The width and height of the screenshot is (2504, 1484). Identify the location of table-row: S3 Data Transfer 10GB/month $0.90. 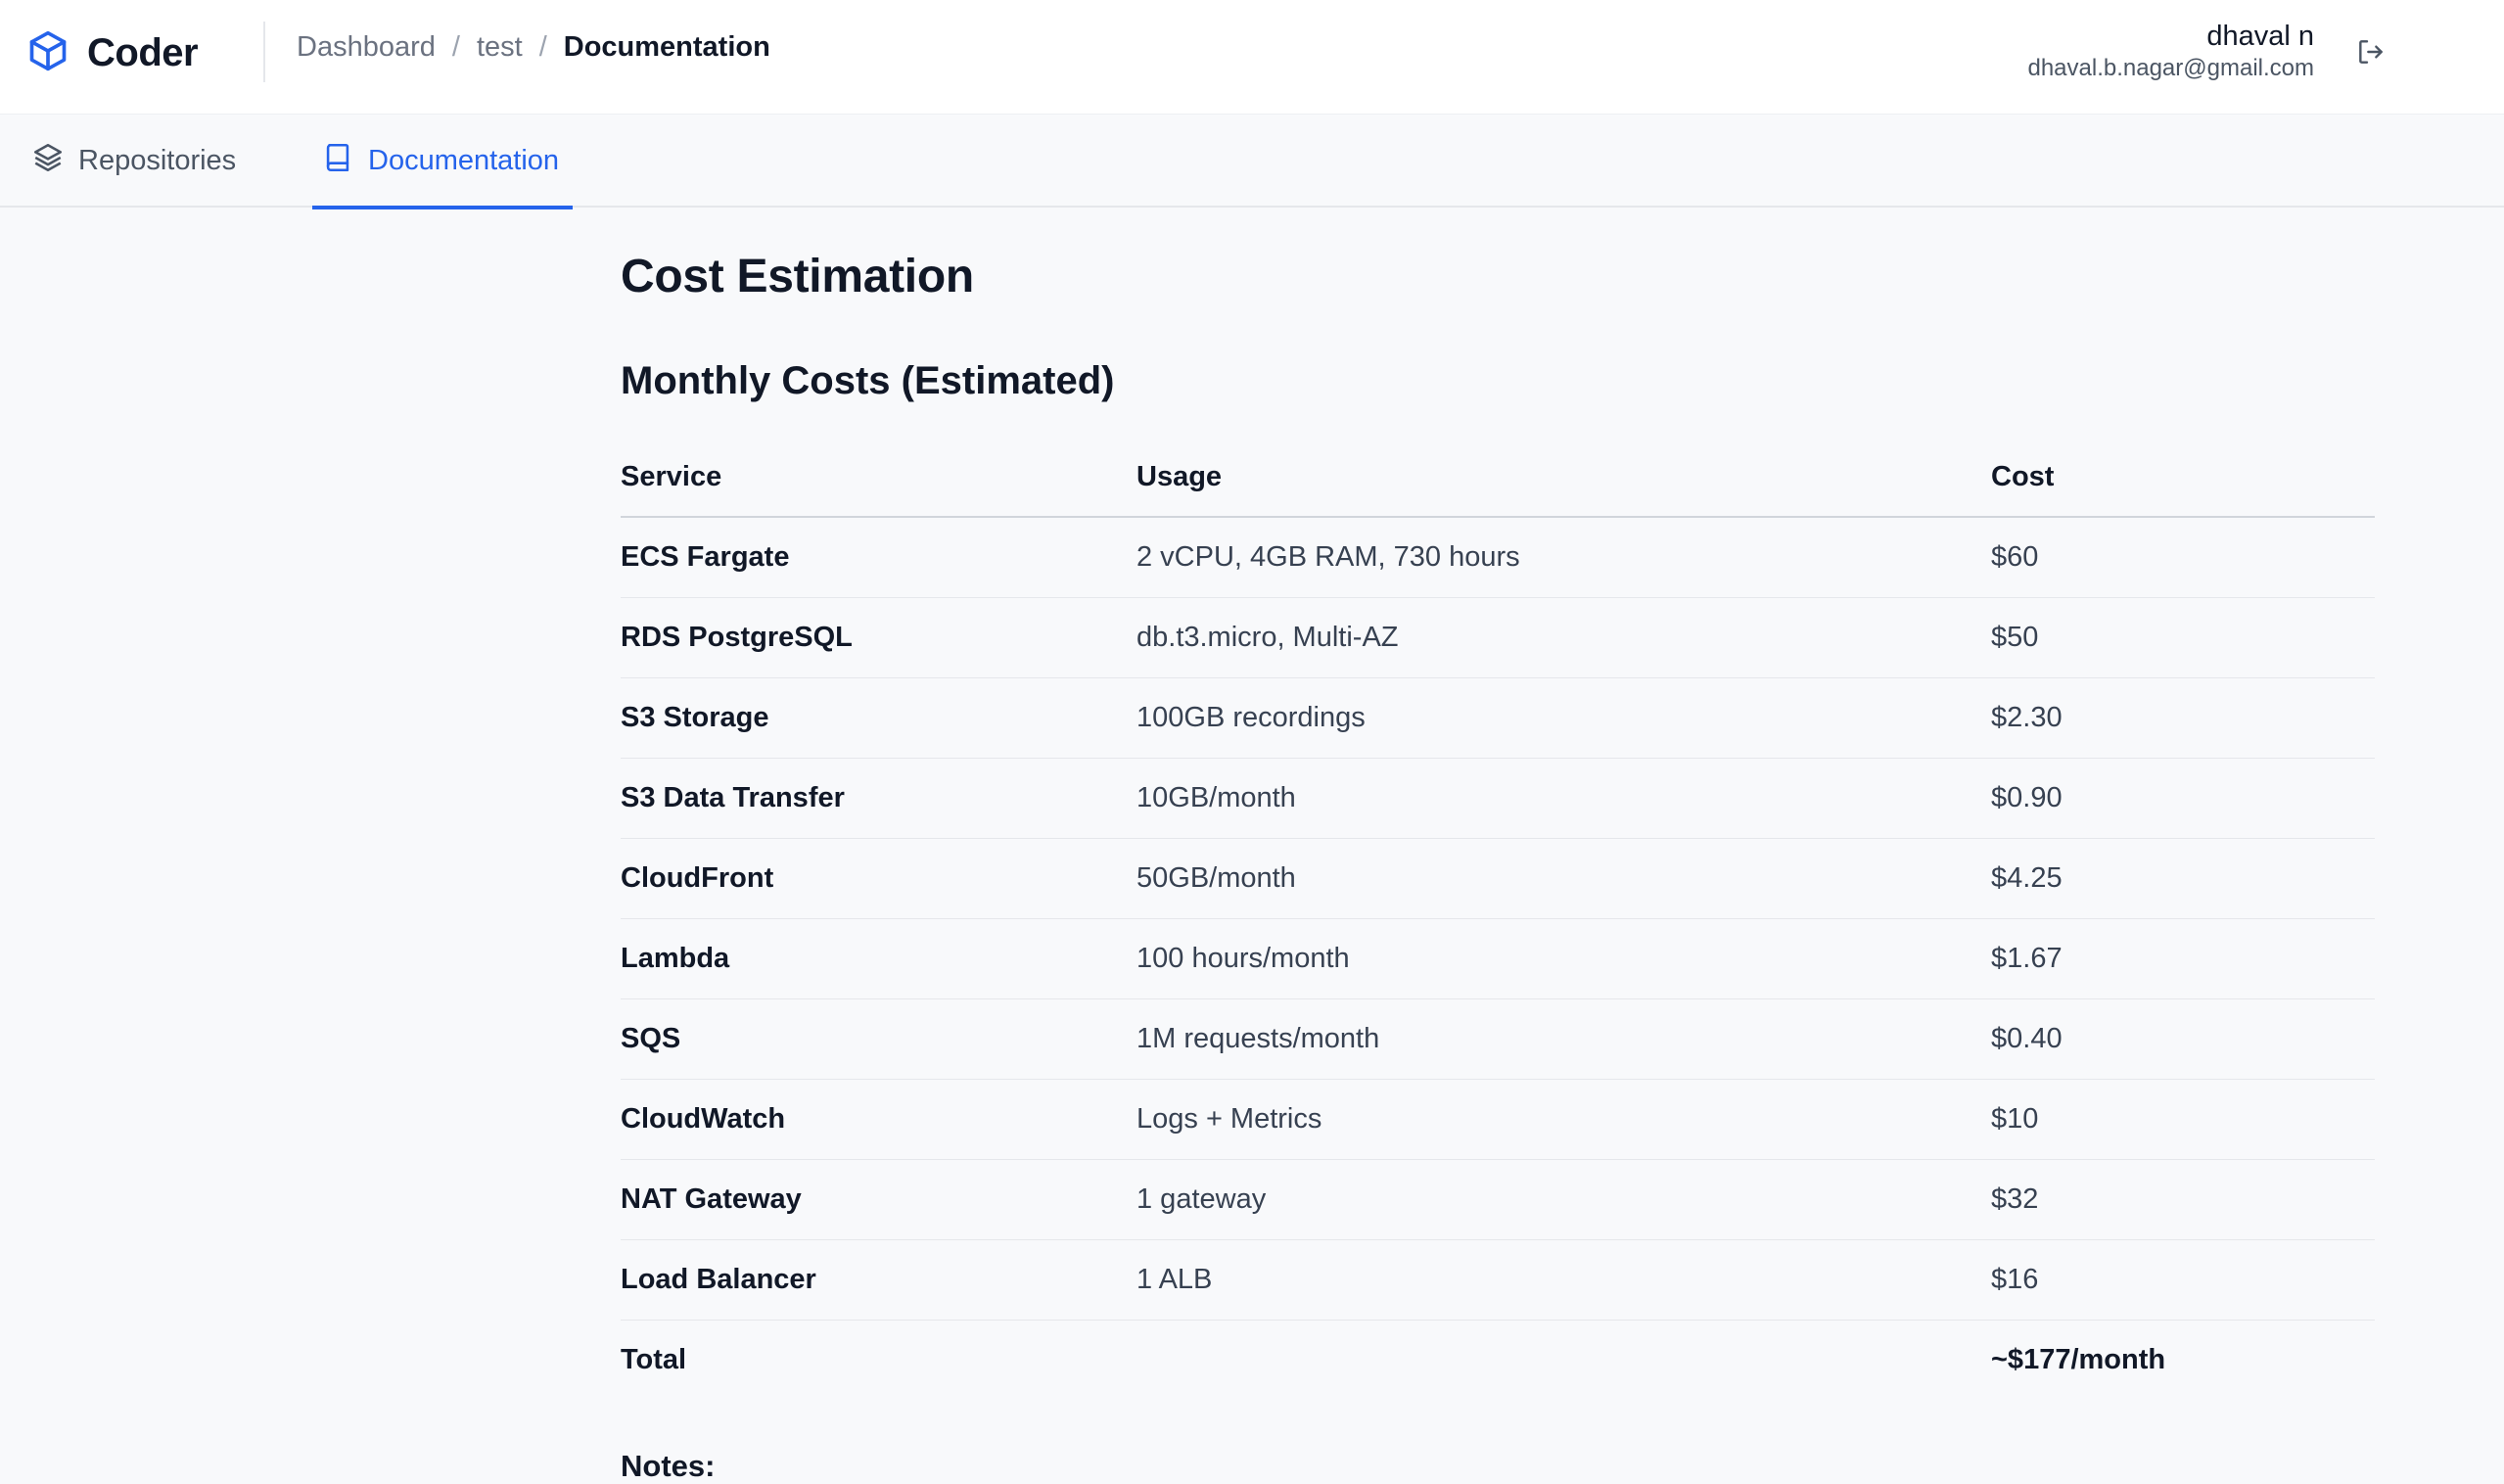
(1498, 798).